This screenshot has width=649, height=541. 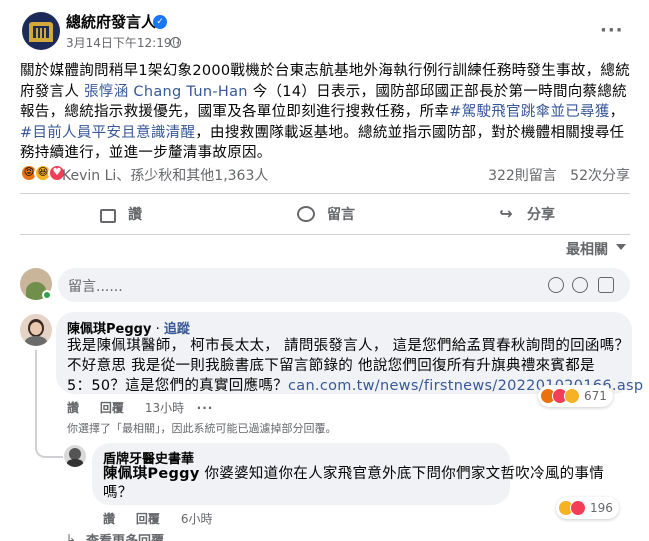 I want to click on commenter-avatar, so click(x=36, y=330).